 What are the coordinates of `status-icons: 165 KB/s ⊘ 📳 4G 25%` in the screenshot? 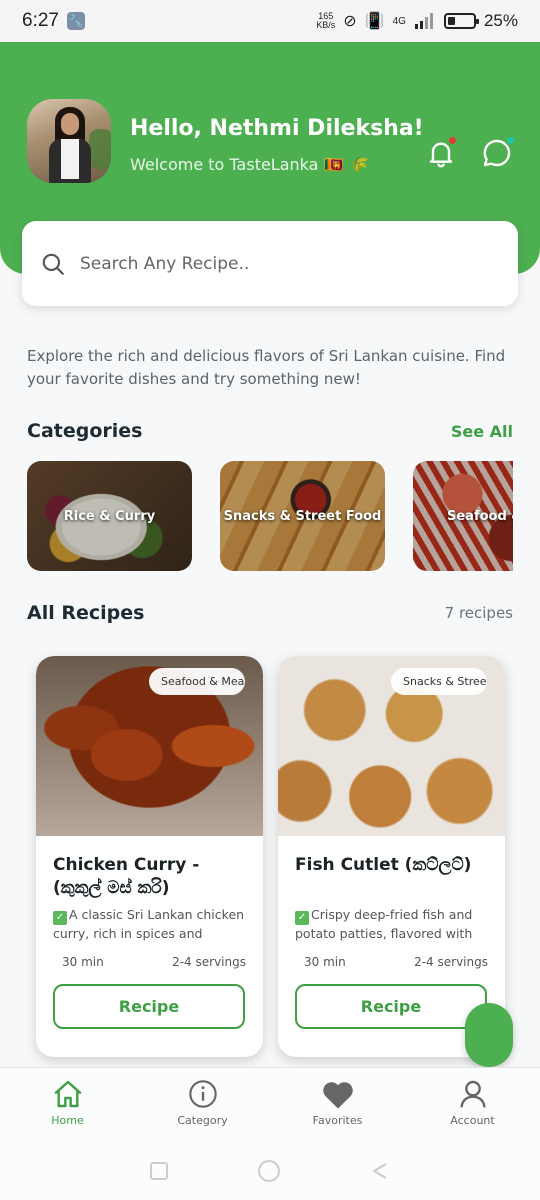 It's located at (417, 21).